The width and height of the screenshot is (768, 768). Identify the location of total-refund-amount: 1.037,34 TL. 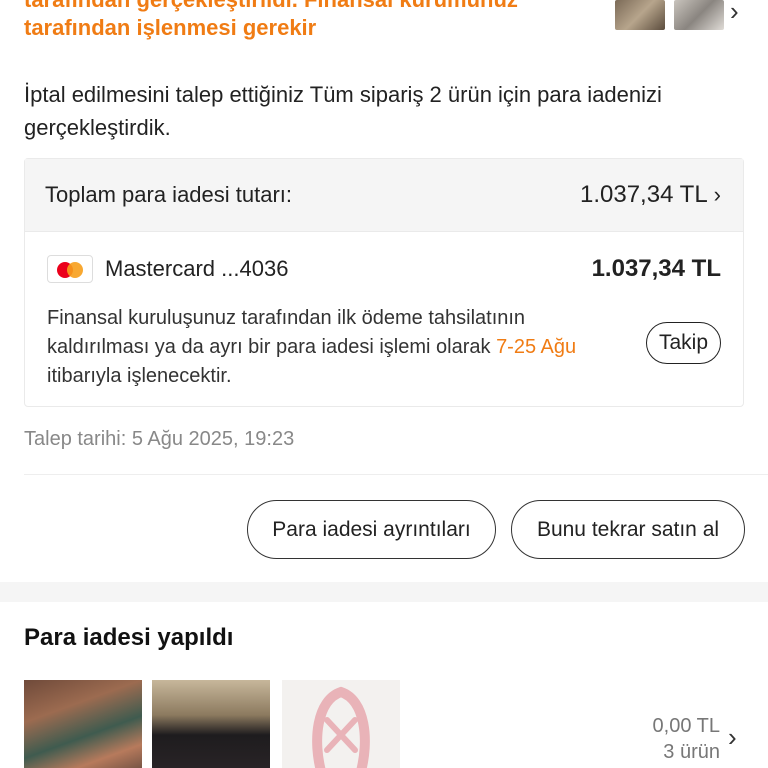
(644, 194).